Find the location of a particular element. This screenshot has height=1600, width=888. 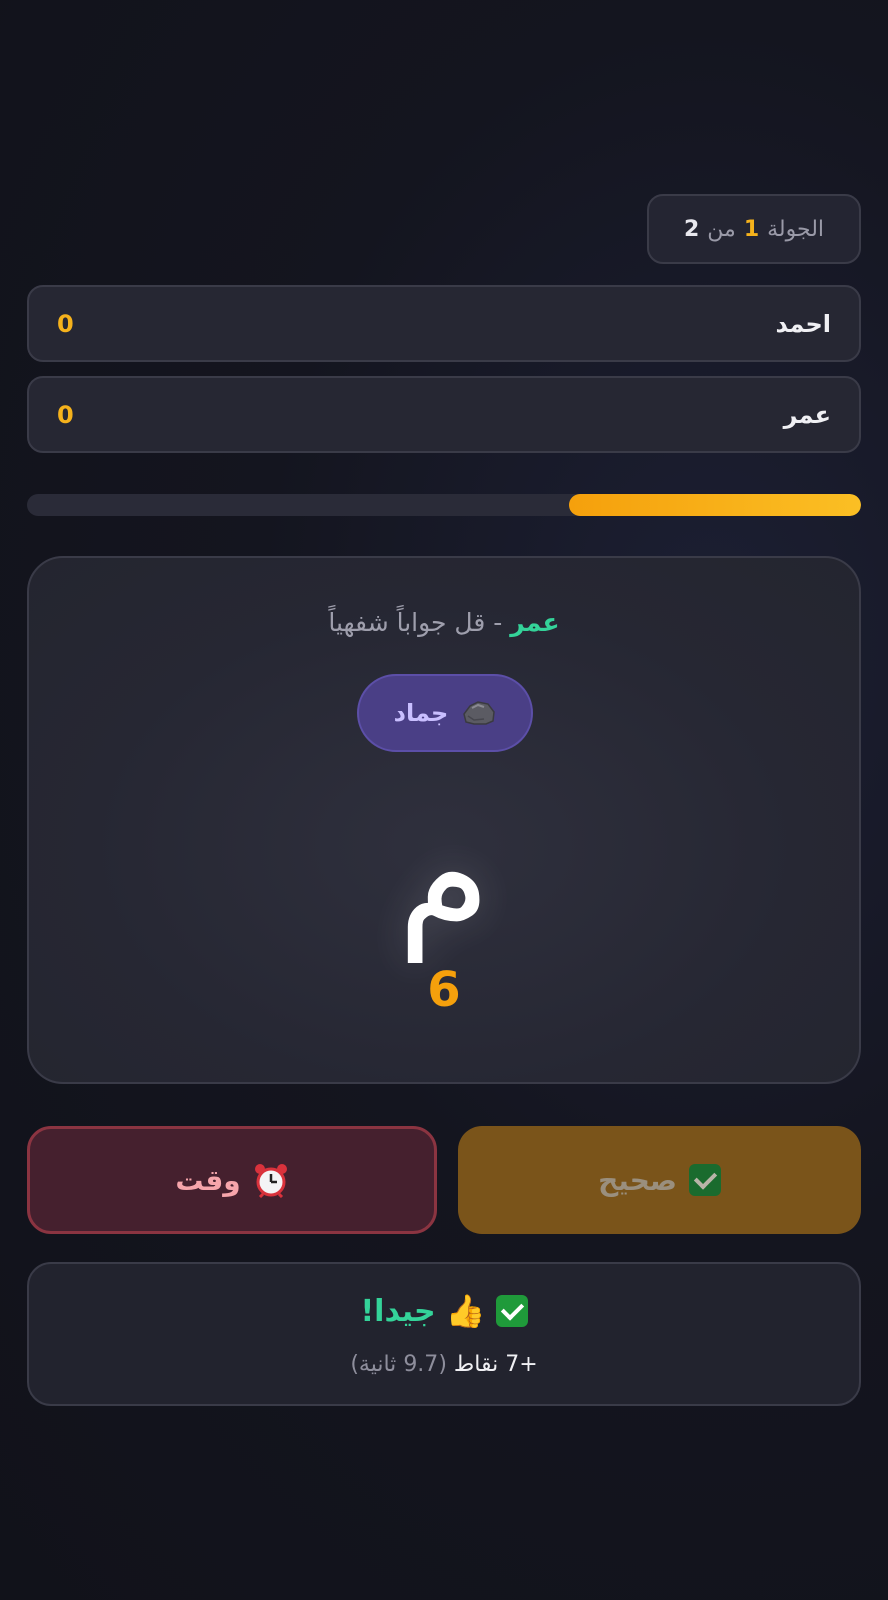

player-row-ahmed: احمد 0 is located at coordinates (444, 323).